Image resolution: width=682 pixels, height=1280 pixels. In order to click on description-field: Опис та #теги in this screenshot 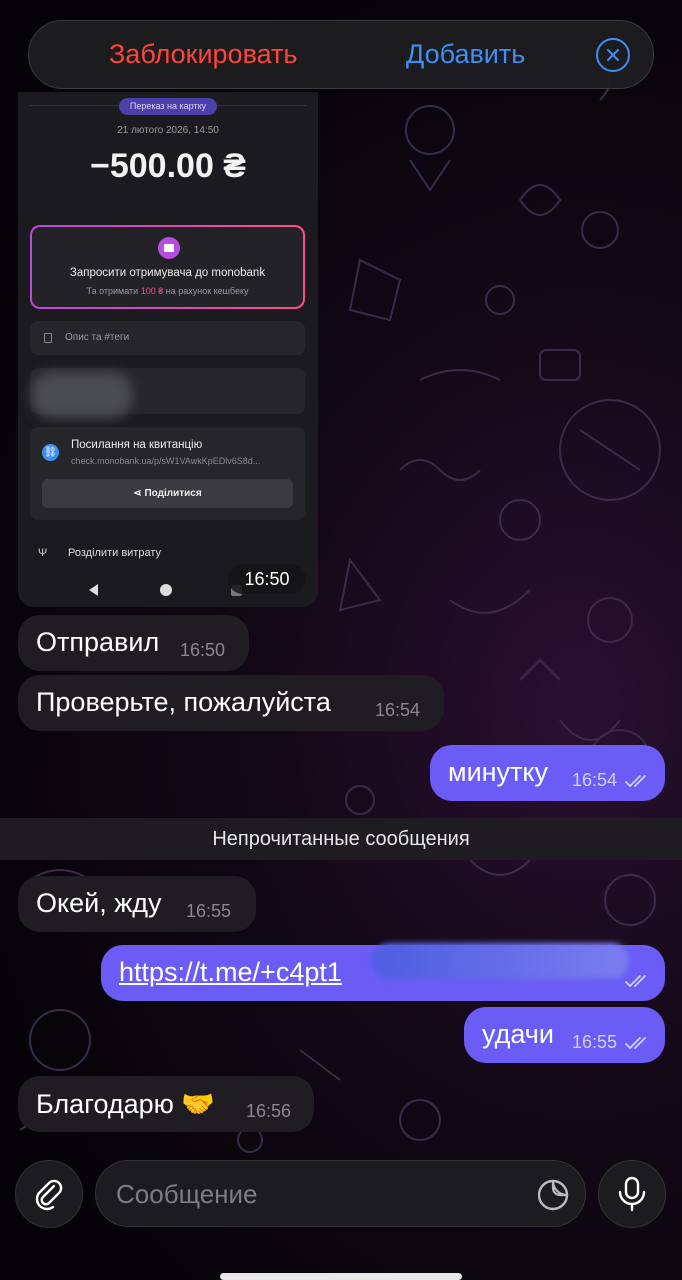, I will do `click(167, 338)`.